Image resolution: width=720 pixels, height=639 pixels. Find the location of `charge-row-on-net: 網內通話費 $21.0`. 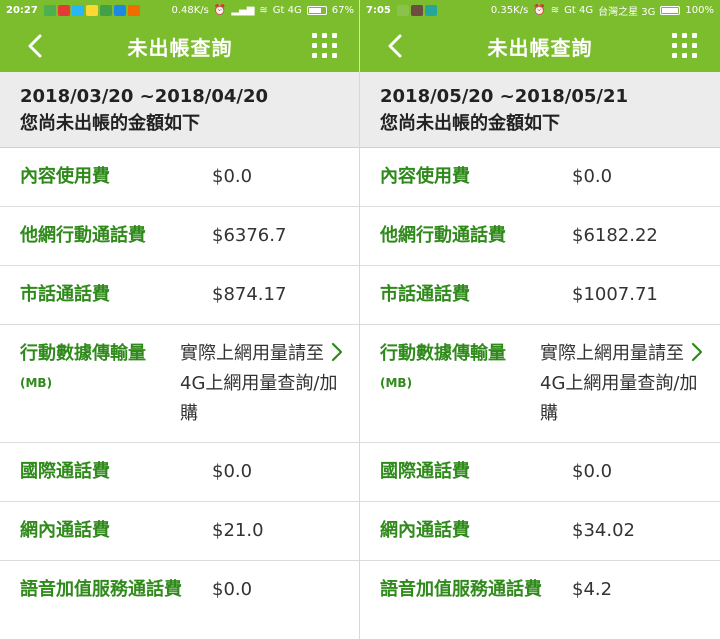

charge-row-on-net: 網內通話費 $21.0 is located at coordinates (180, 531).